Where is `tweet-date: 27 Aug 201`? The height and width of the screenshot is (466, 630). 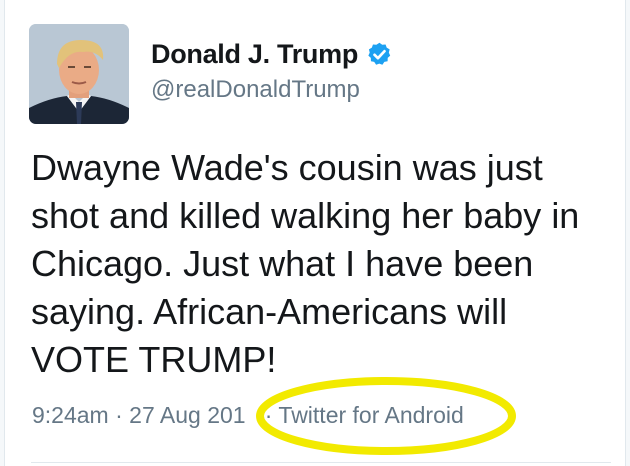 tweet-date: 27 Aug 201 is located at coordinates (187, 415).